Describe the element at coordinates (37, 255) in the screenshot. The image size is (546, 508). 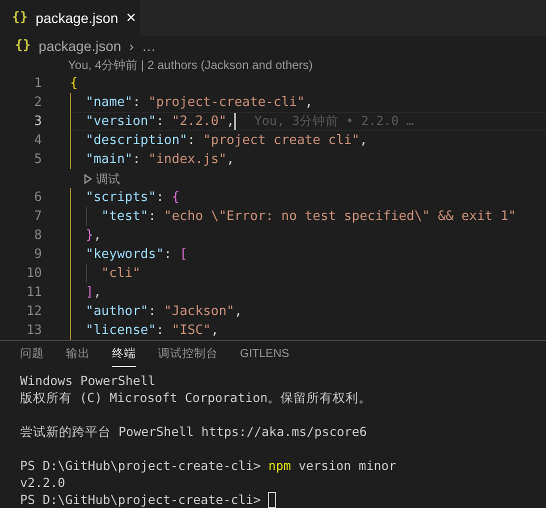
I see `line-number: 9` at that location.